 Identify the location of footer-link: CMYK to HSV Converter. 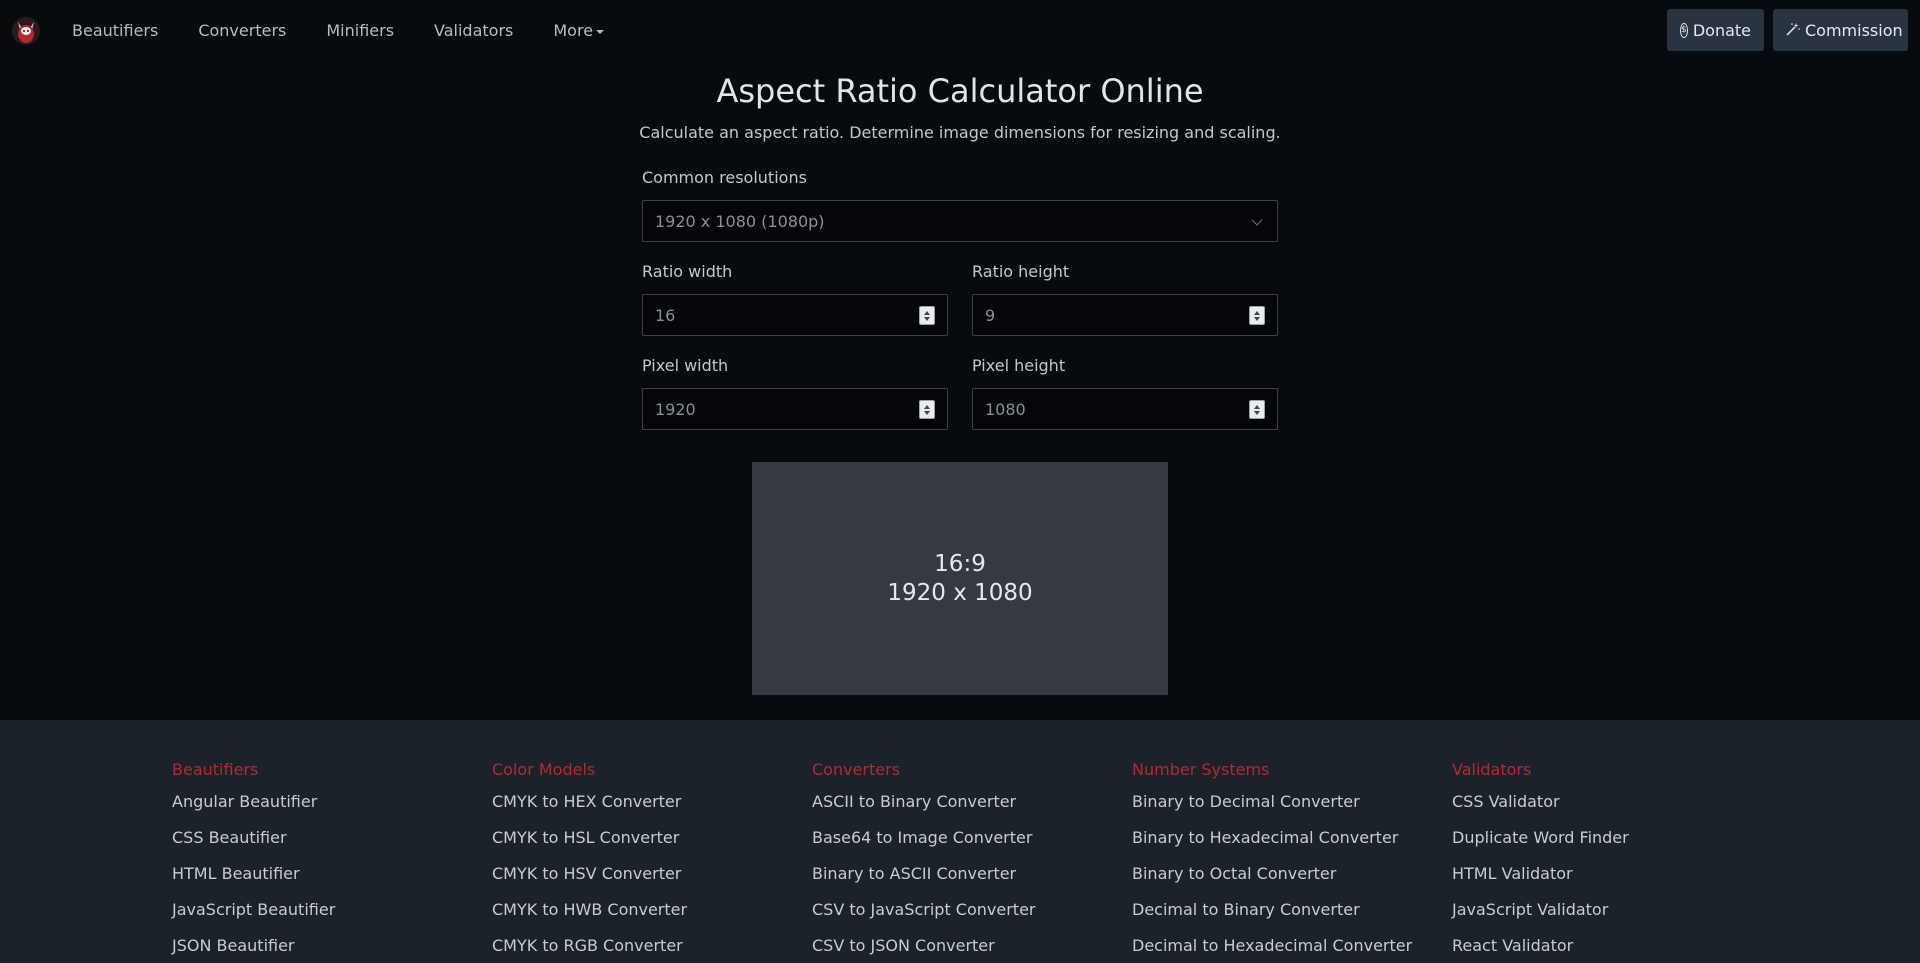
(586, 873).